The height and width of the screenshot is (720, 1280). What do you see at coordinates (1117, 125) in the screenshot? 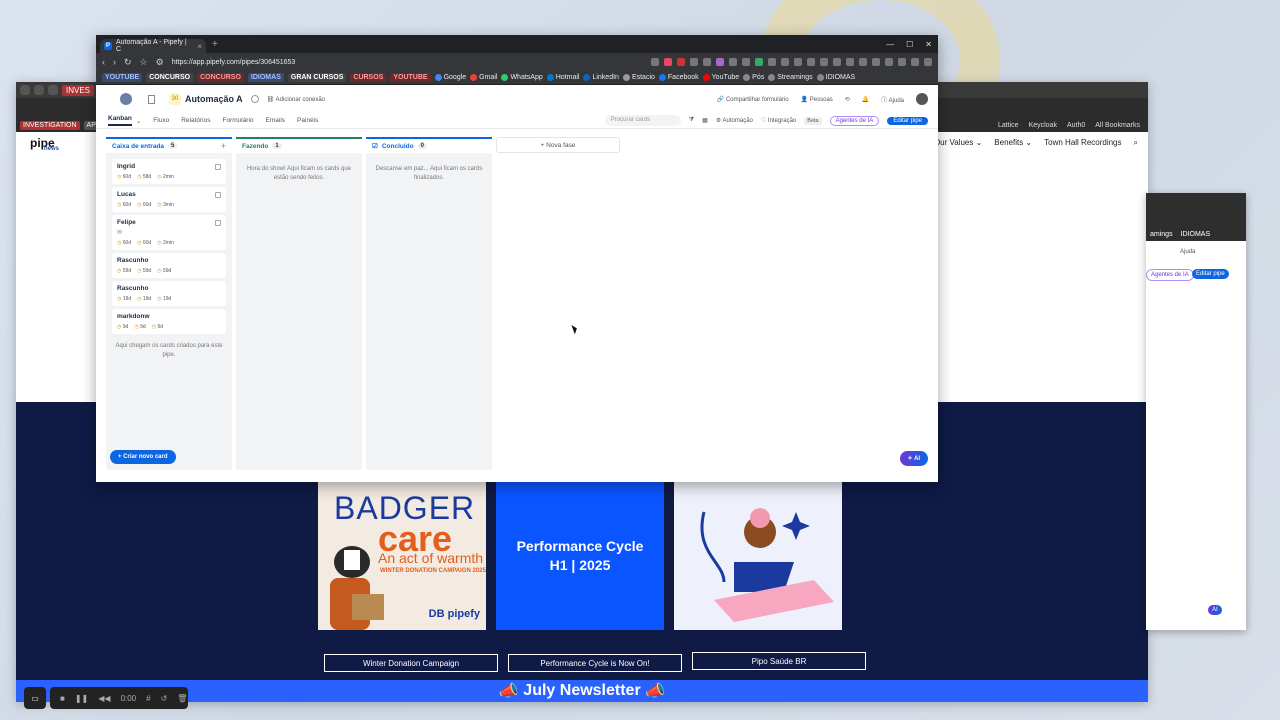
I see `all-bookmarks: All Bookmarks` at bounding box center [1117, 125].